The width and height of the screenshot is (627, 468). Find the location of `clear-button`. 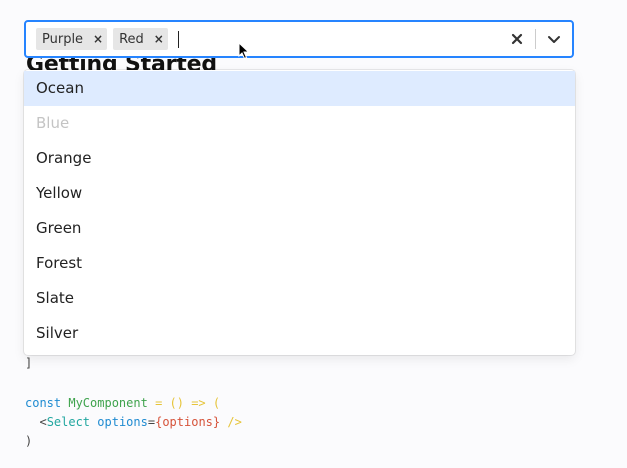

clear-button is located at coordinates (517, 39).